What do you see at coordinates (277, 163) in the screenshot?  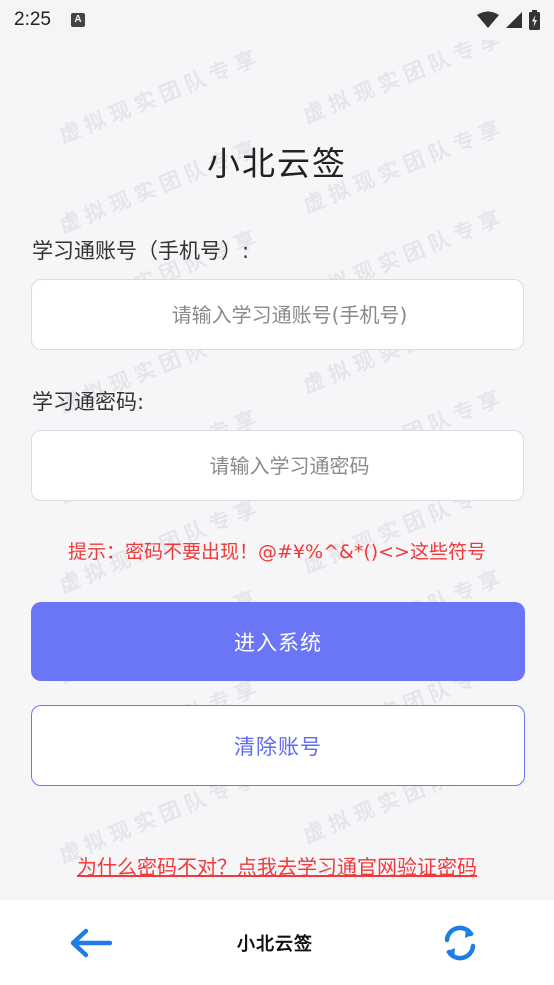 I see `page-title: 小北云签` at bounding box center [277, 163].